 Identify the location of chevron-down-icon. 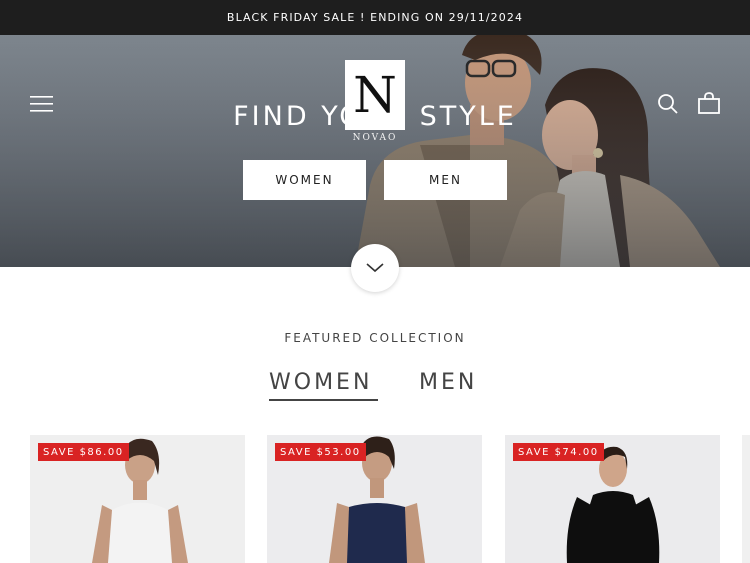
(375, 268).